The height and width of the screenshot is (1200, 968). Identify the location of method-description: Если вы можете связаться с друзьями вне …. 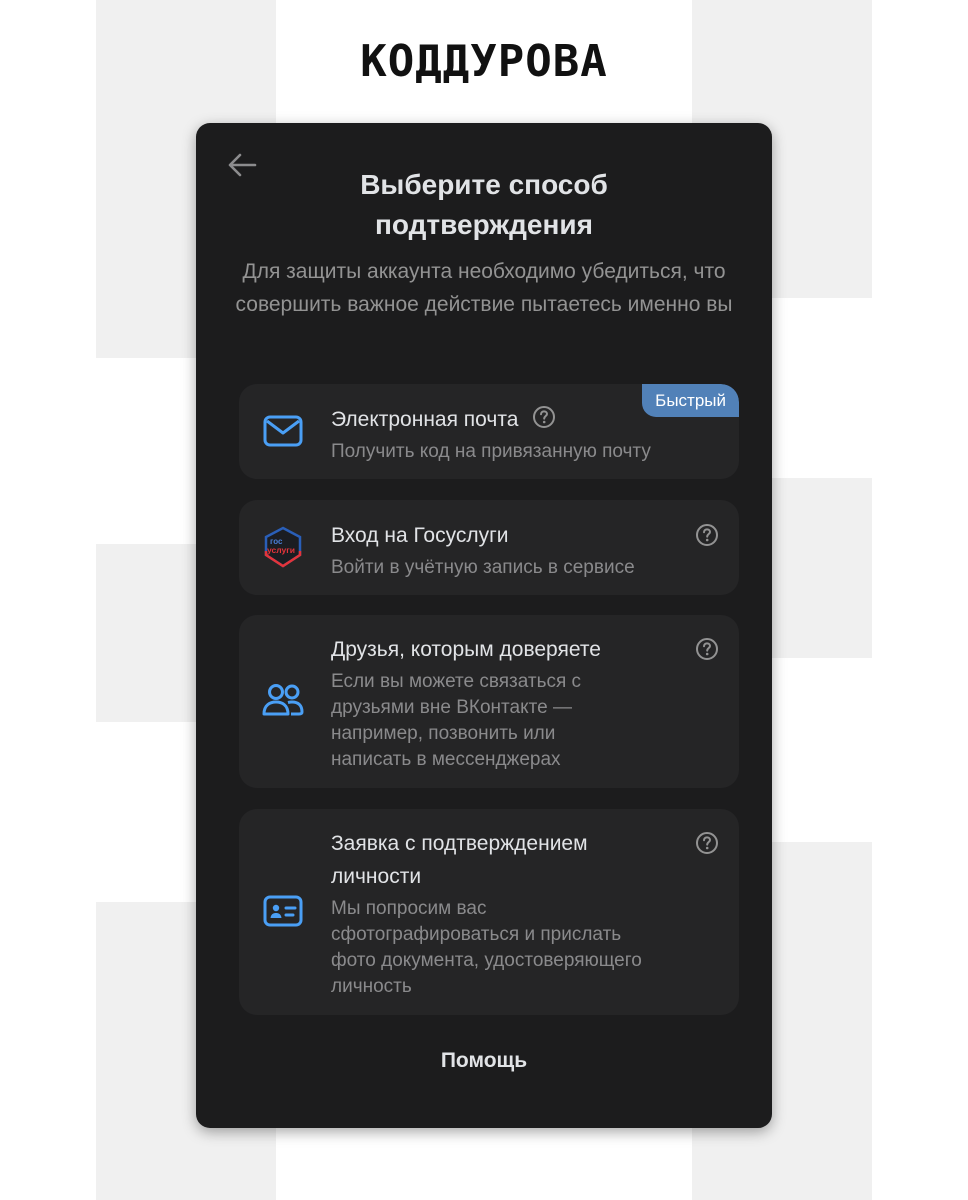
(456, 720).